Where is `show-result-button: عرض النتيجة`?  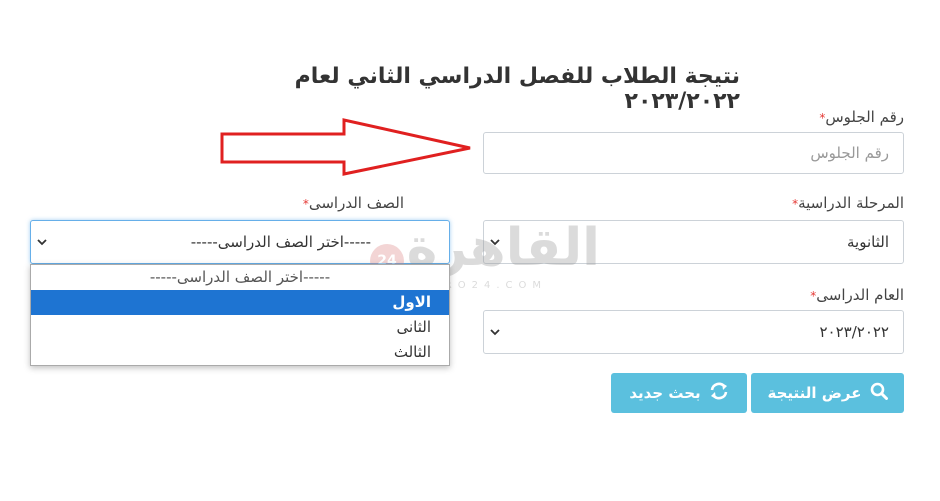
show-result-button: عرض النتيجة is located at coordinates (827, 393).